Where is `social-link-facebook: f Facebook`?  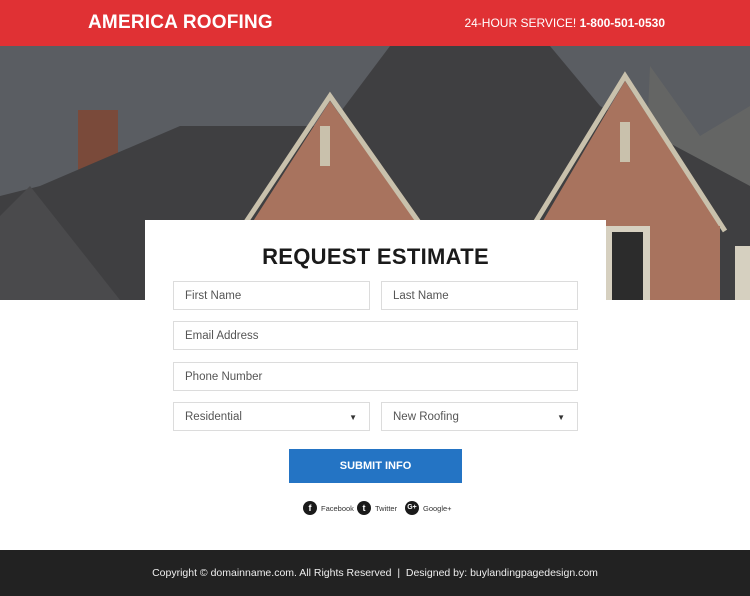
social-link-facebook: f Facebook is located at coordinates (328, 508).